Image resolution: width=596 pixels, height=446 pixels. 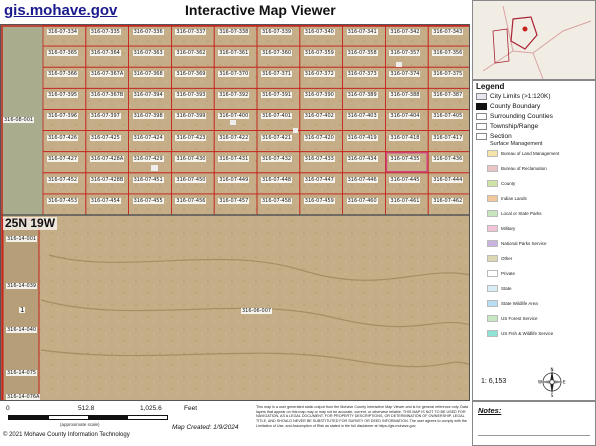 What do you see at coordinates (362, 53) in the screenshot?
I see `parcel-label: 316-07-358` at bounding box center [362, 53].